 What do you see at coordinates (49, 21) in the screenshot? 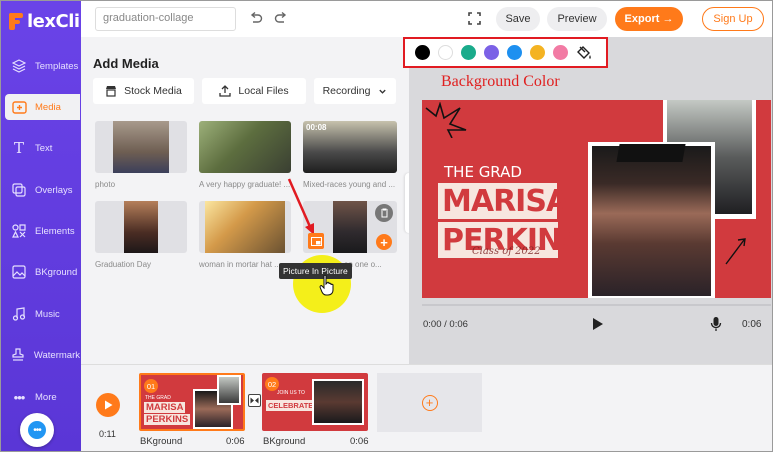
I see `flexclip-logo: lexClip` at bounding box center [49, 21].